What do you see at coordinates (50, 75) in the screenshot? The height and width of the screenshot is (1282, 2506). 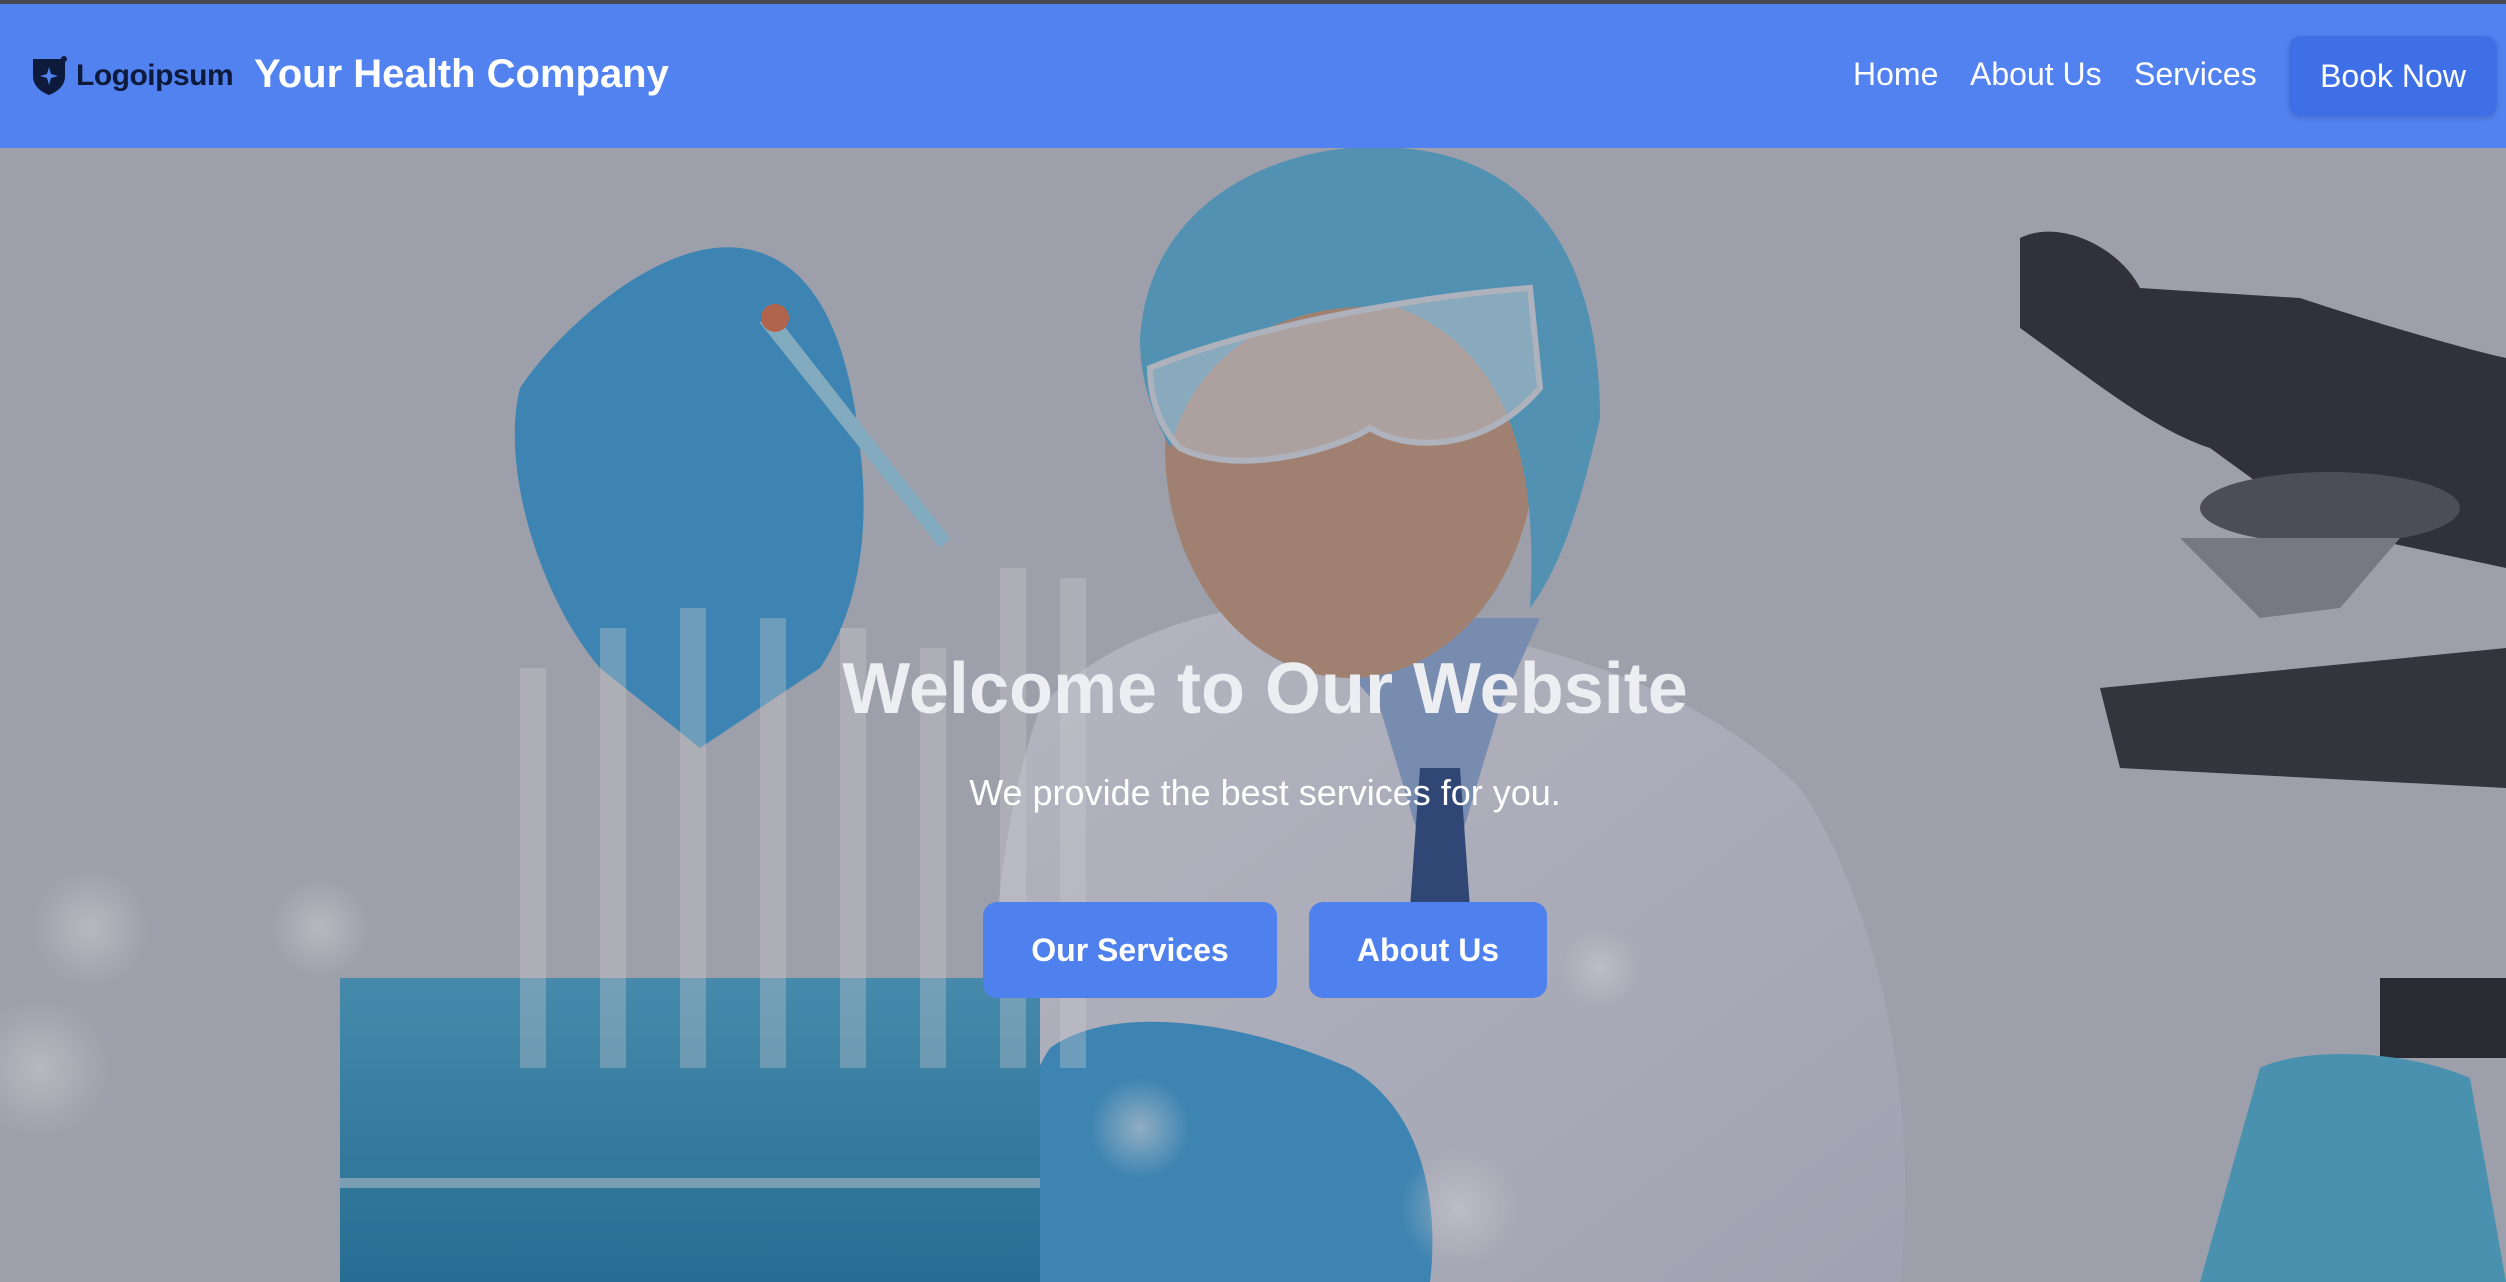 I see `shield-logo-icon` at bounding box center [50, 75].